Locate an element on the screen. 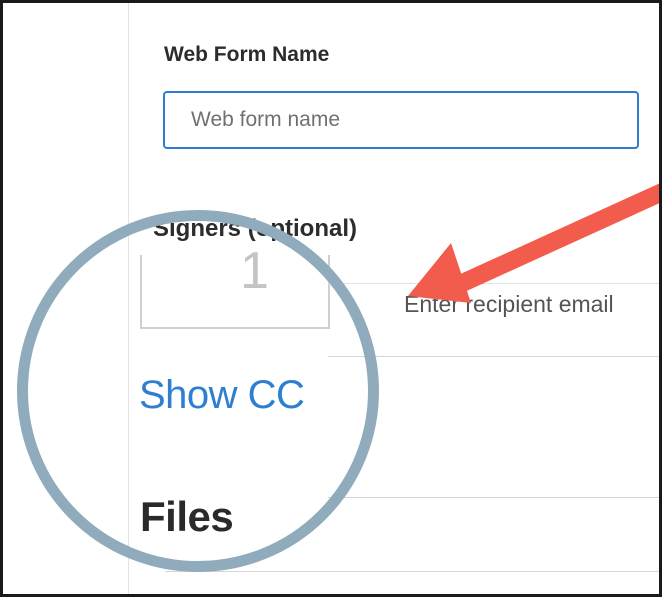 Image resolution: width=662 pixels, height=597 pixels. recipient-row: 1 is located at coordinates (399, 285).